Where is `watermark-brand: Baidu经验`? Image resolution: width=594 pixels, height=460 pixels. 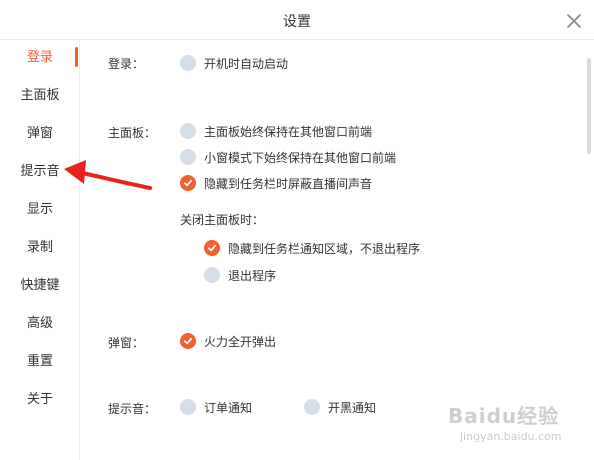
watermark-brand: Baidu经验 is located at coordinates (504, 416).